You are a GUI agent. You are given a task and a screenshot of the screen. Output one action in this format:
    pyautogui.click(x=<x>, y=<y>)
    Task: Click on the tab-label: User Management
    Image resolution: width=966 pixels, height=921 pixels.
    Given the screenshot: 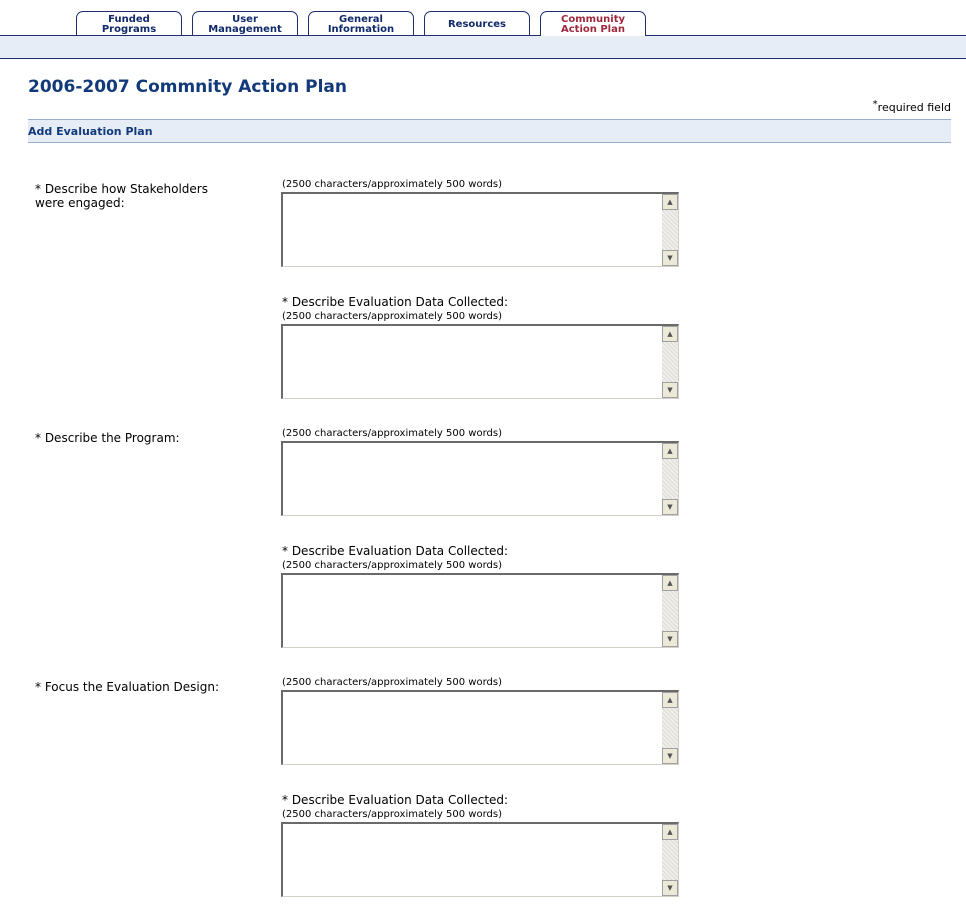 What is the action you would take?
    pyautogui.click(x=245, y=24)
    